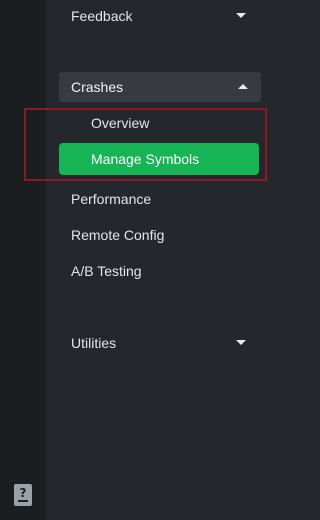 Image resolution: width=320 pixels, height=520 pixels. Describe the element at coordinates (23, 260) in the screenshot. I see `left-rail: ?` at that location.